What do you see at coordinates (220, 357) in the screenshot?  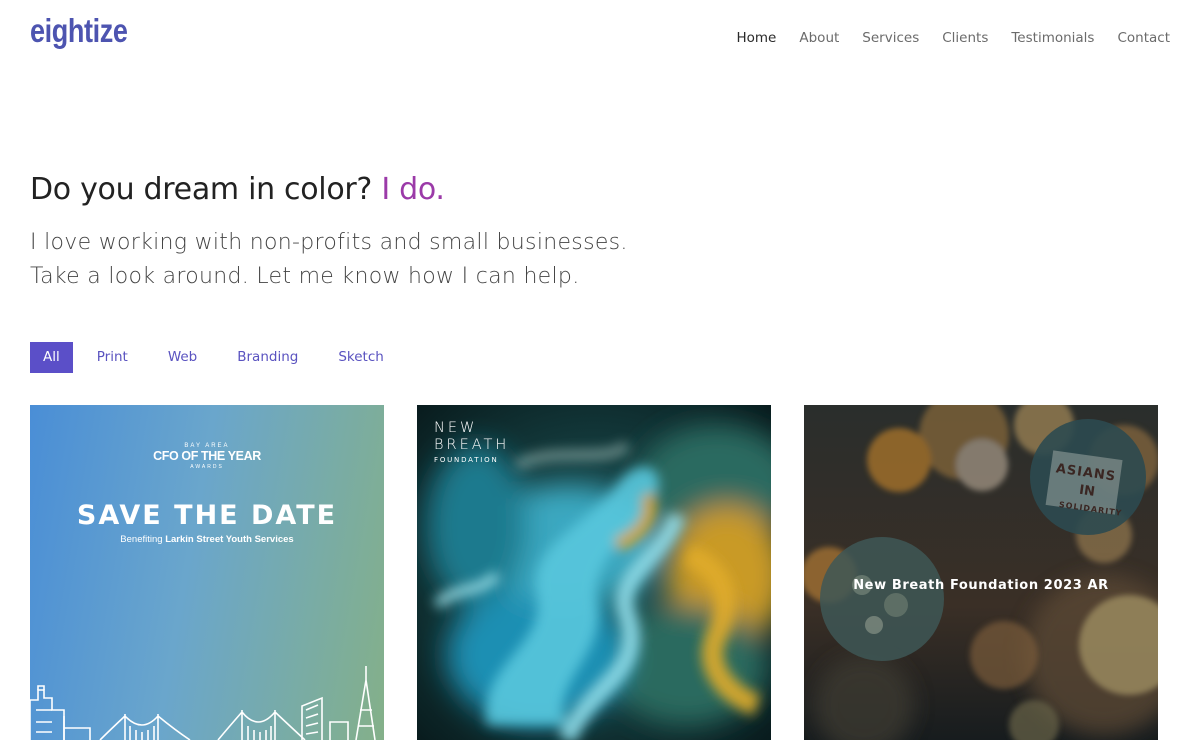 I see `portfolio-filters: All Print Web Branding Sketch` at bounding box center [220, 357].